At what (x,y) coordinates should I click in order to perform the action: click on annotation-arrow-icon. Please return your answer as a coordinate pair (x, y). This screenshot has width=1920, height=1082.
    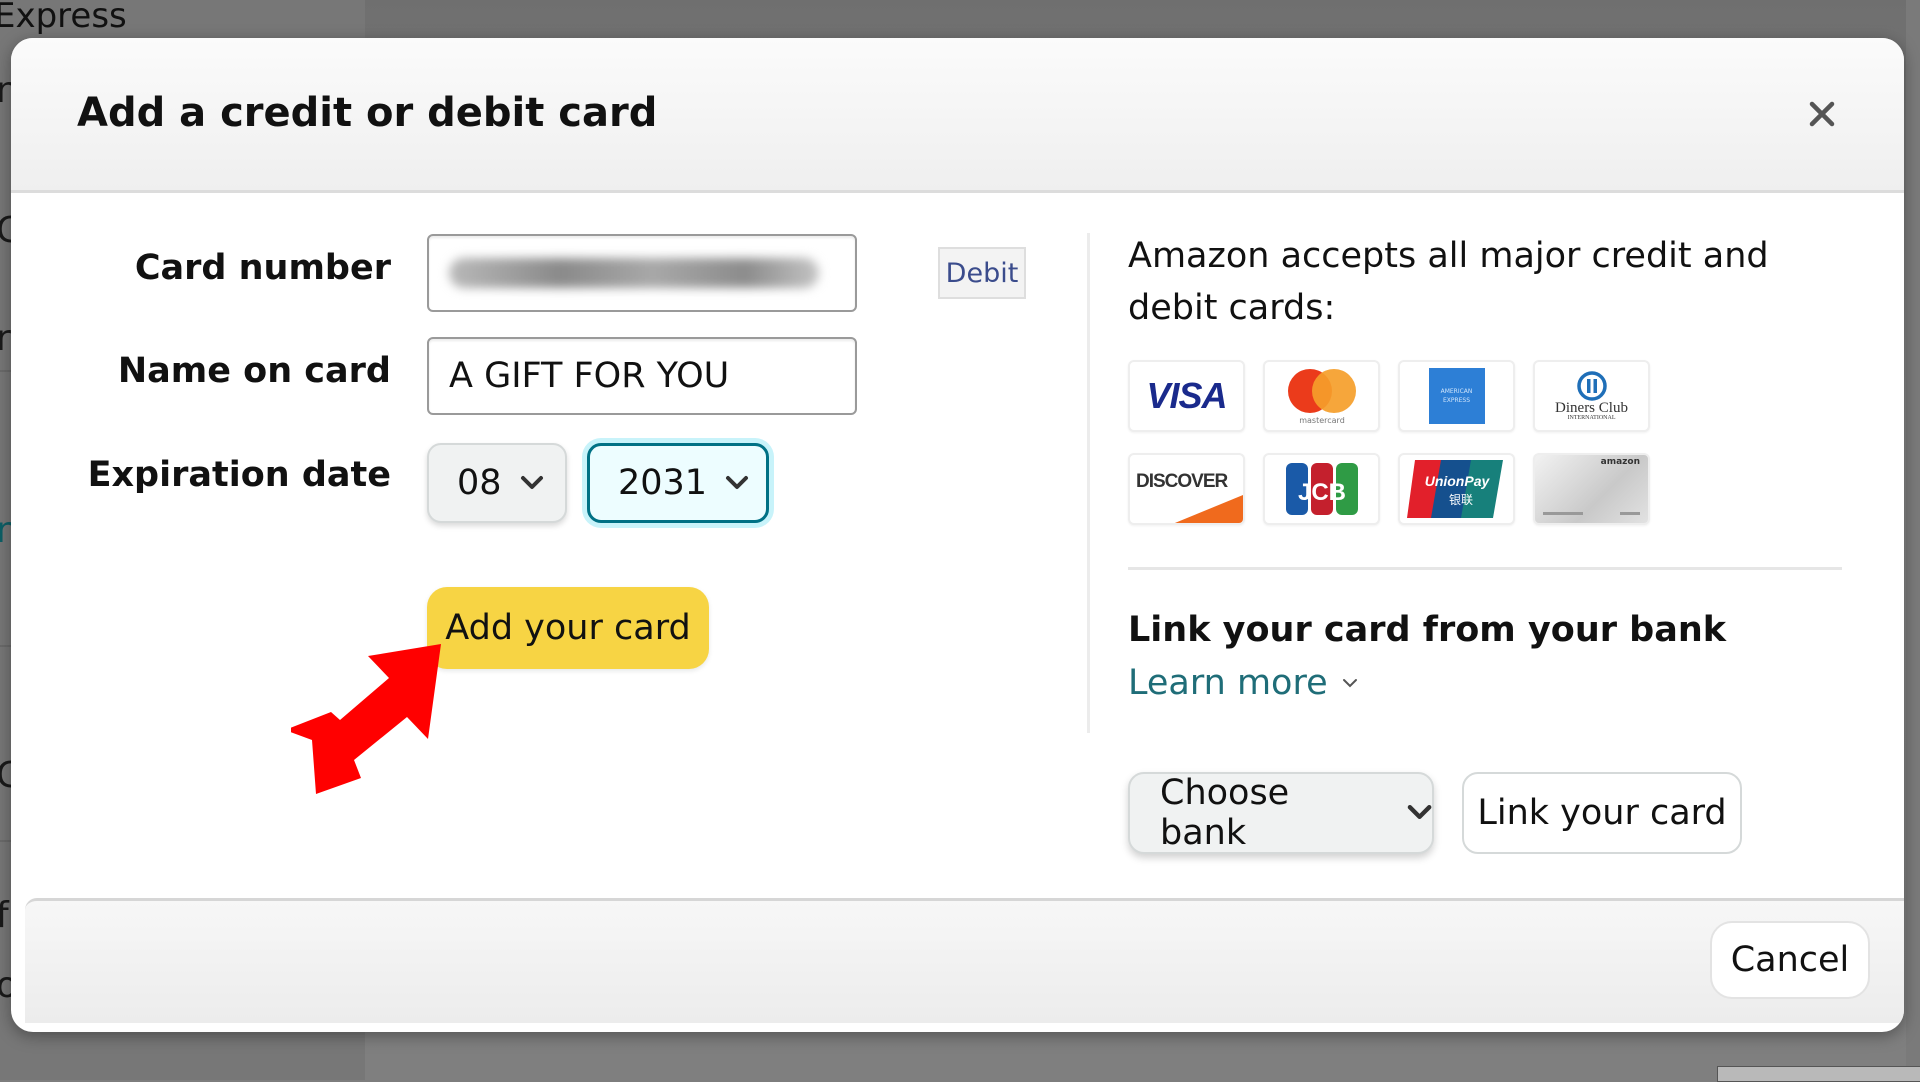
    Looking at the image, I should click on (366, 719).